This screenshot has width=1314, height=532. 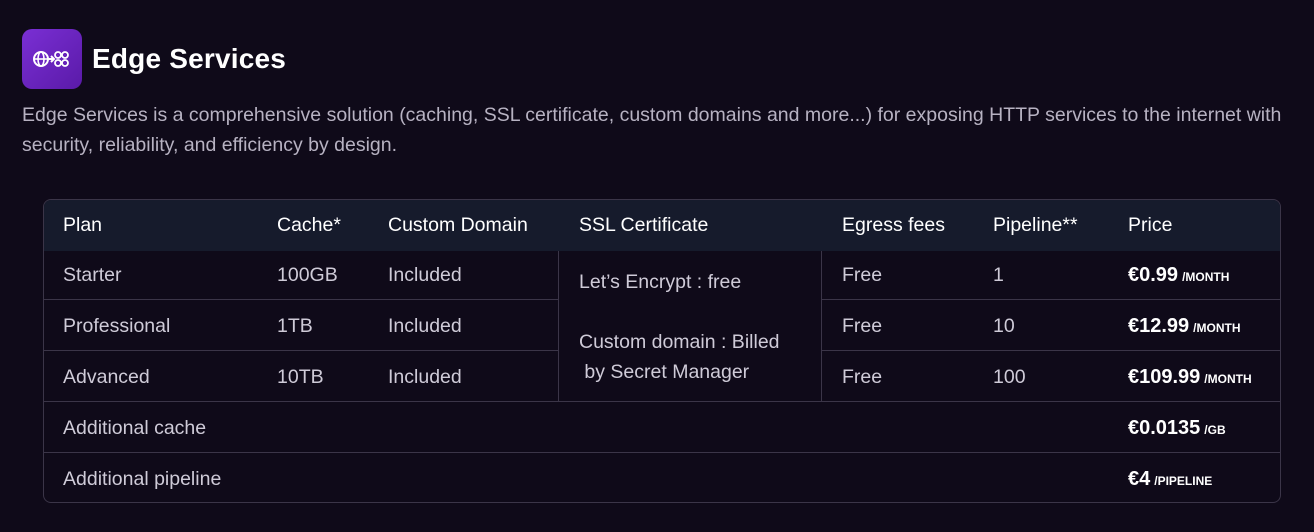 I want to click on table-row-price: €12.99/MONTH, so click(x=1184, y=327).